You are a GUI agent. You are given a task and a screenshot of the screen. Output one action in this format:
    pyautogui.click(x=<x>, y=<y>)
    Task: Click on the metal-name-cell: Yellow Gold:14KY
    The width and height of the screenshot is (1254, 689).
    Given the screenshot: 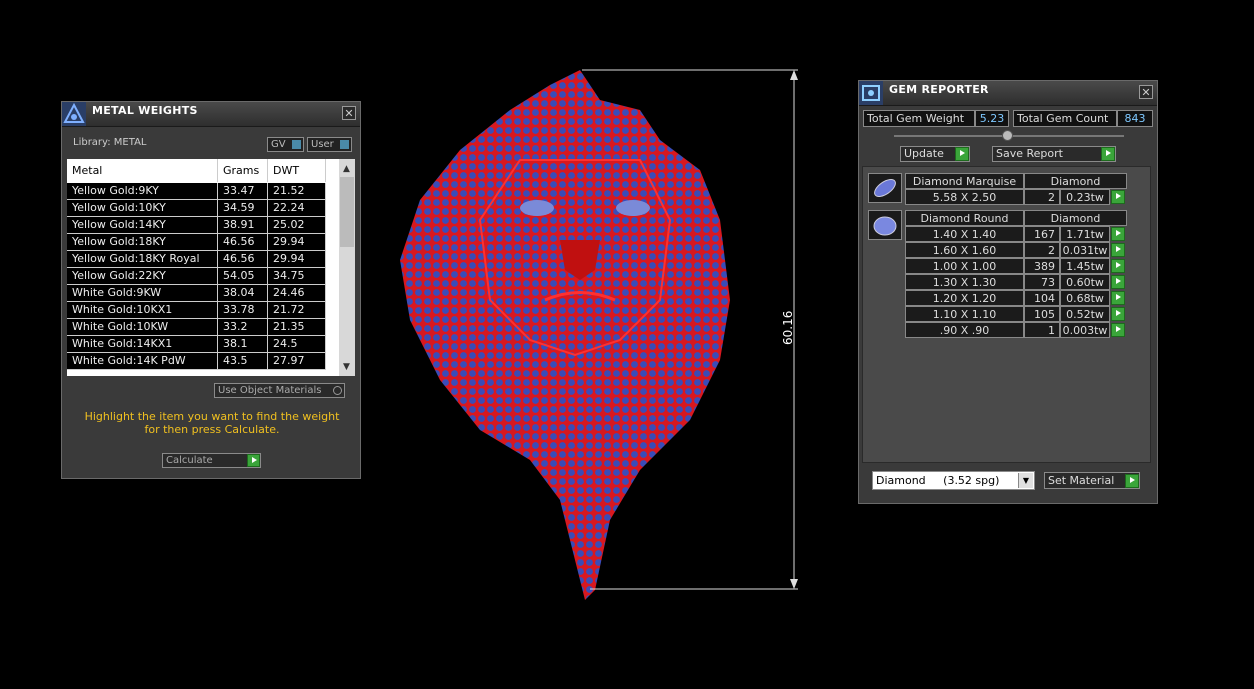 What is the action you would take?
    pyautogui.click(x=142, y=225)
    